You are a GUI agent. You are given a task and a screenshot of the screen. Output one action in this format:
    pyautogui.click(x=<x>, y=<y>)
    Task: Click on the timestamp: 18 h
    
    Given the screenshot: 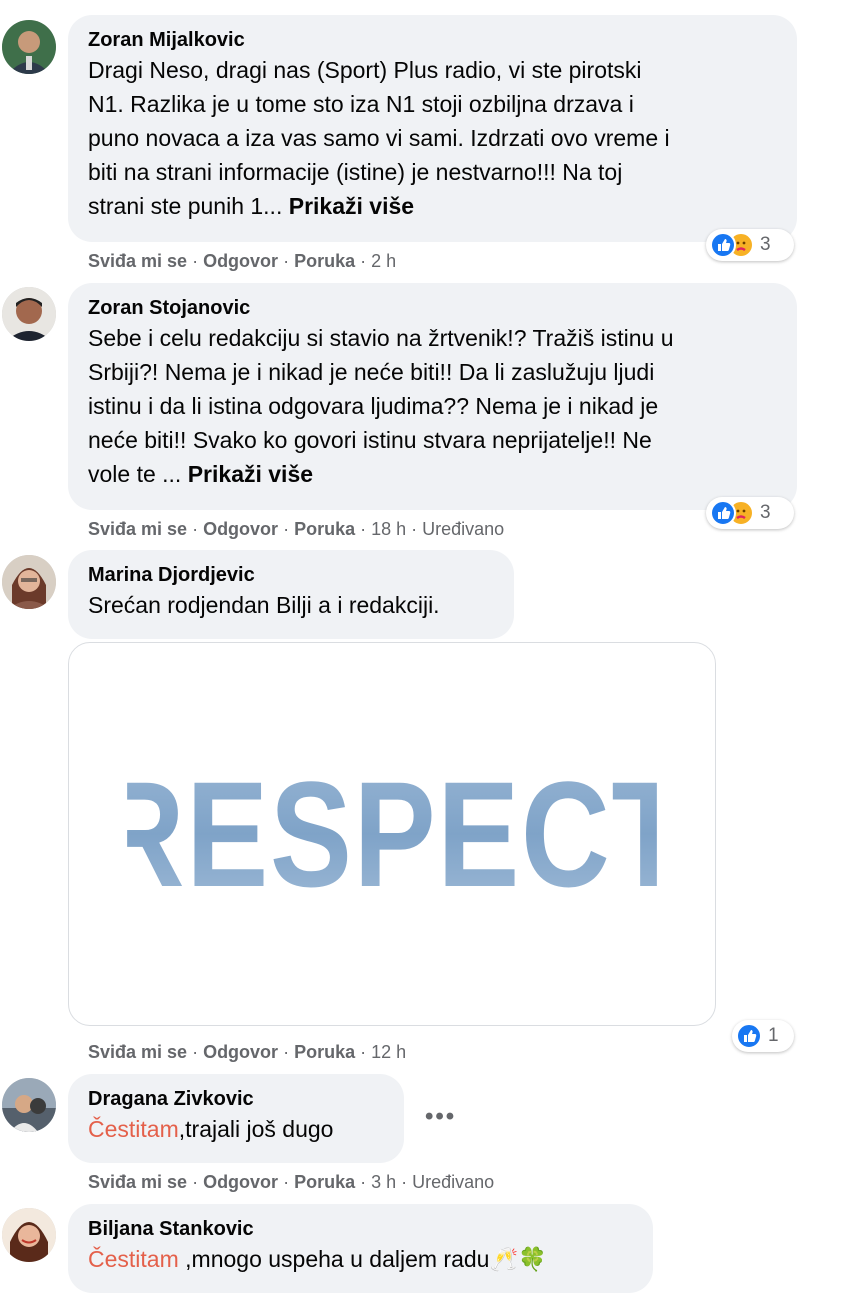 What is the action you would take?
    pyautogui.click(x=388, y=529)
    